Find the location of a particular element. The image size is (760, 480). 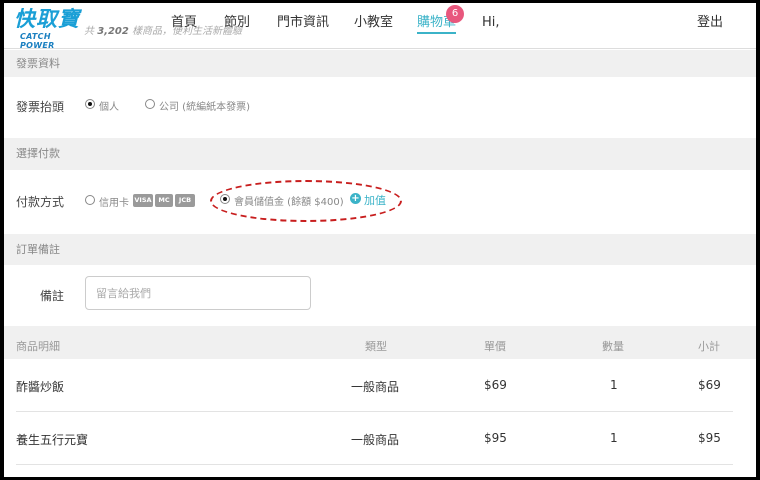

item-subtotal: $69 is located at coordinates (709, 385).